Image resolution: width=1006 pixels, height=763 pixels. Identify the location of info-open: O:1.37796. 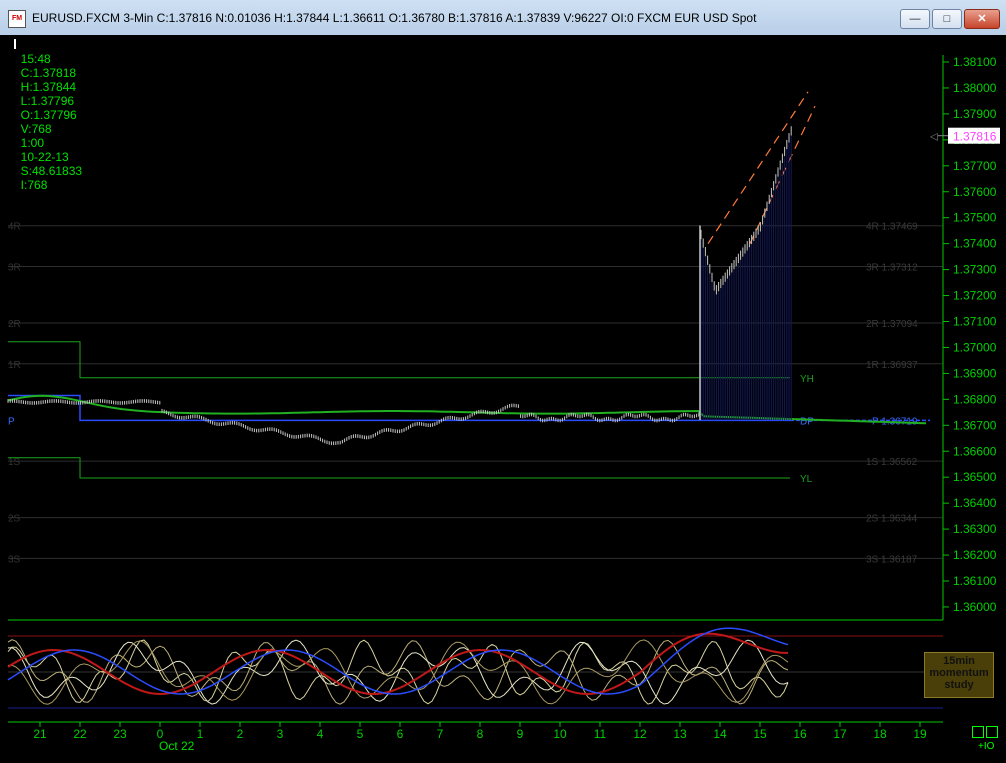
(48, 115).